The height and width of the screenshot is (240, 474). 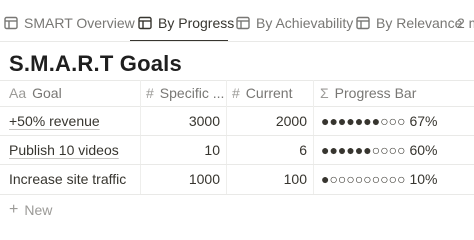 I want to click on tab-smart-overview: SMART Overview, so click(x=69, y=23).